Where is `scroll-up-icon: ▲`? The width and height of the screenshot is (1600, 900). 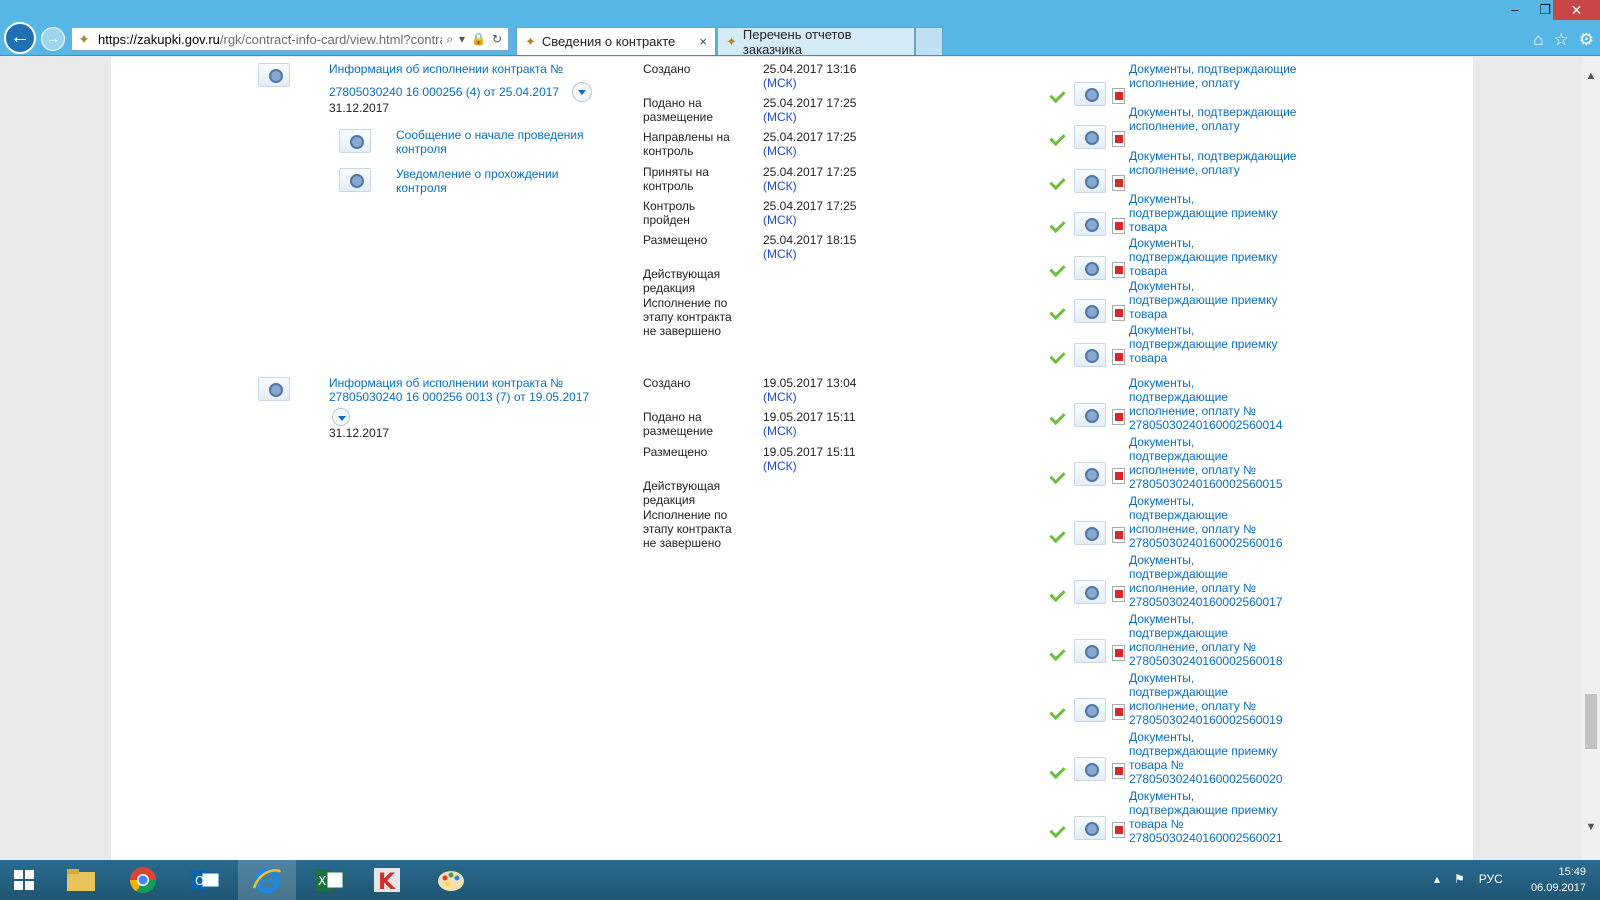
scroll-up-icon: ▲ is located at coordinates (1591, 76).